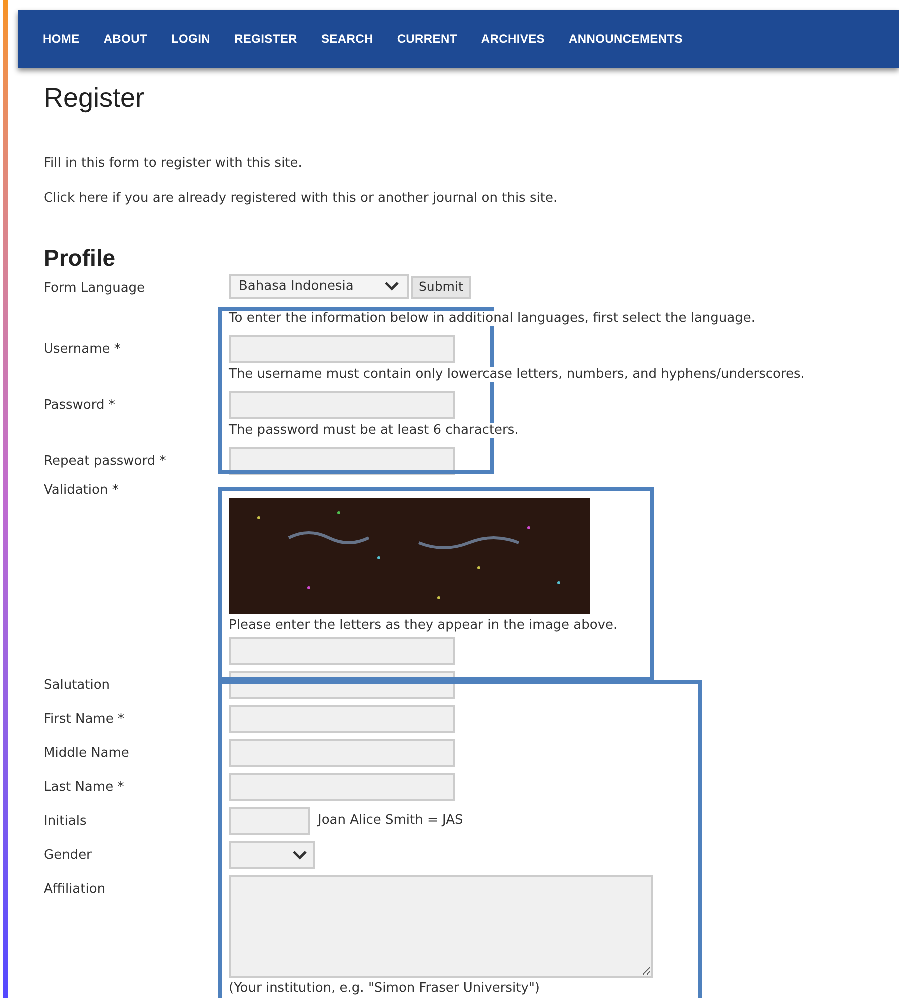 This screenshot has height=998, width=899. What do you see at coordinates (423, 625) in the screenshot?
I see `hint-text: Please enter the letters as they appear in the image above.` at bounding box center [423, 625].